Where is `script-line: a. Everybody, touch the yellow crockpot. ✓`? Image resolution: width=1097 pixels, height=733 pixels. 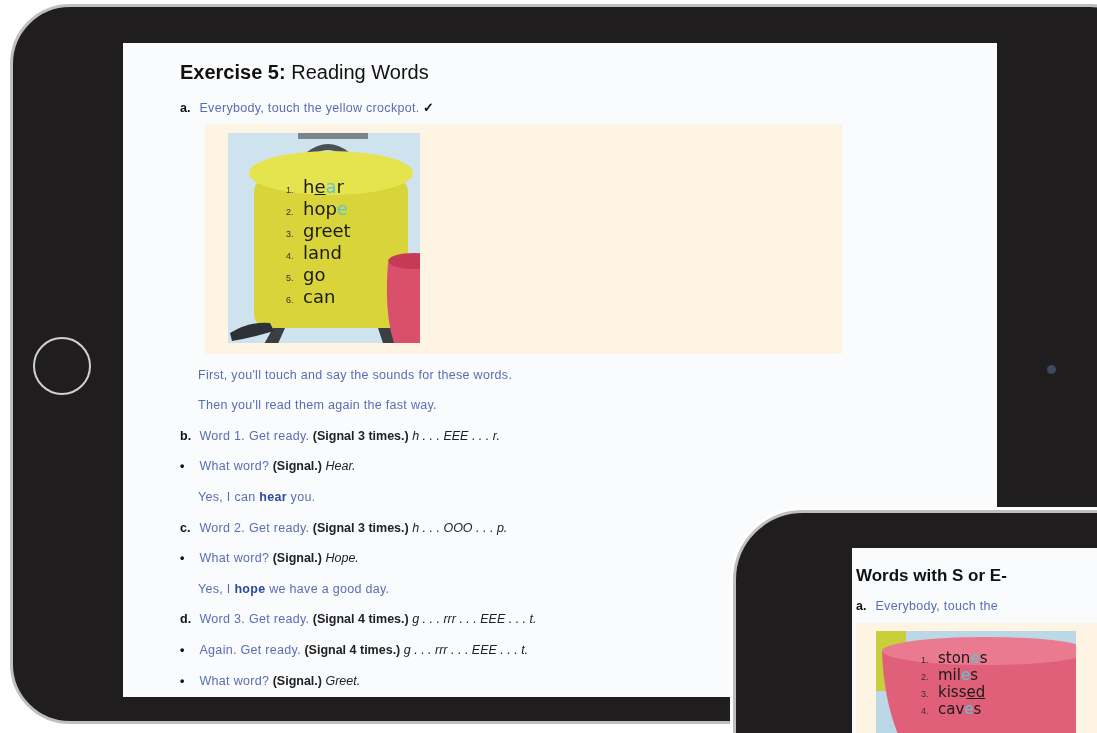
script-line: a. Everybody, touch the yellow crockpot. ✓ is located at coordinates (307, 108).